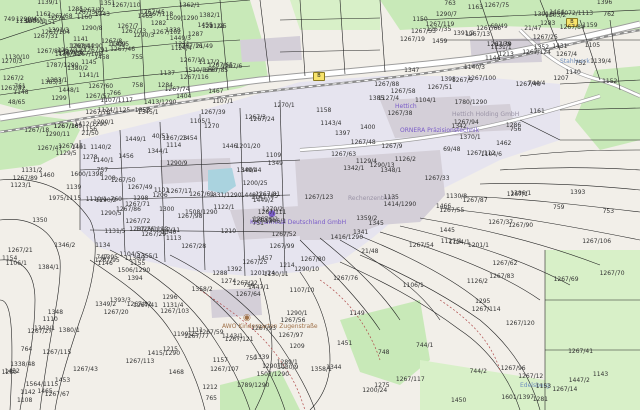  Describe the element at coordinates (159, 14) in the screenshot. I see `parcel-label: 1267/118` at that location.